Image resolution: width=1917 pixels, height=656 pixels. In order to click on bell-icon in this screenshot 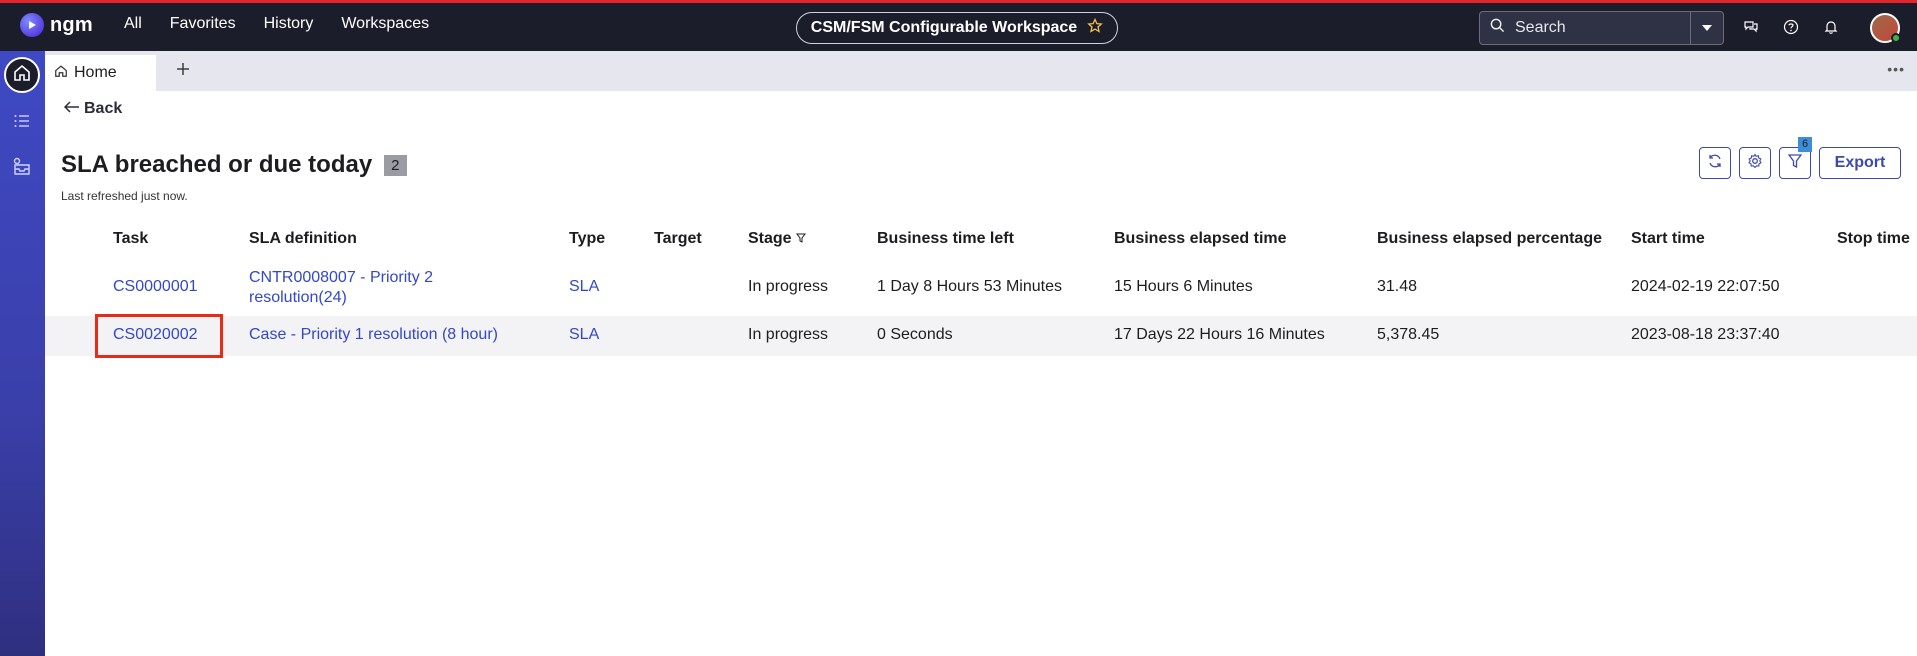, I will do `click(1831, 27)`.